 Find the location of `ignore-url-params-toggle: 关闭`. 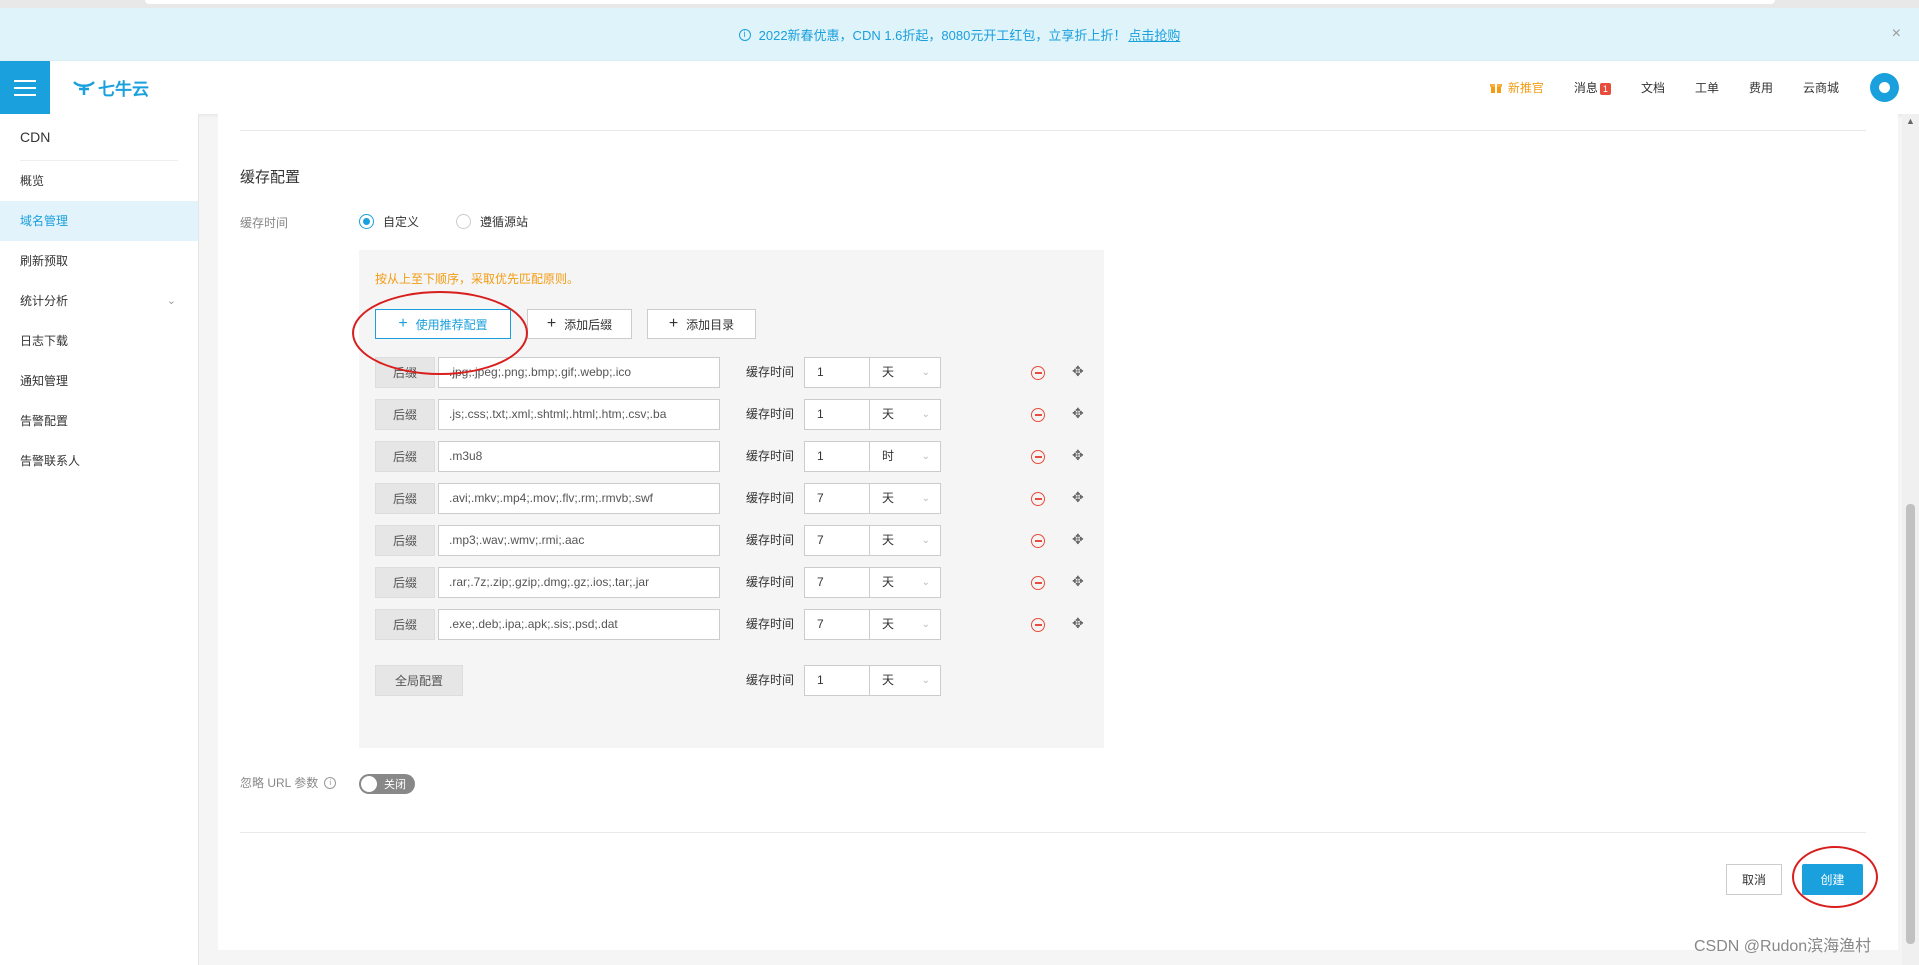

ignore-url-params-toggle: 关闭 is located at coordinates (387, 784).